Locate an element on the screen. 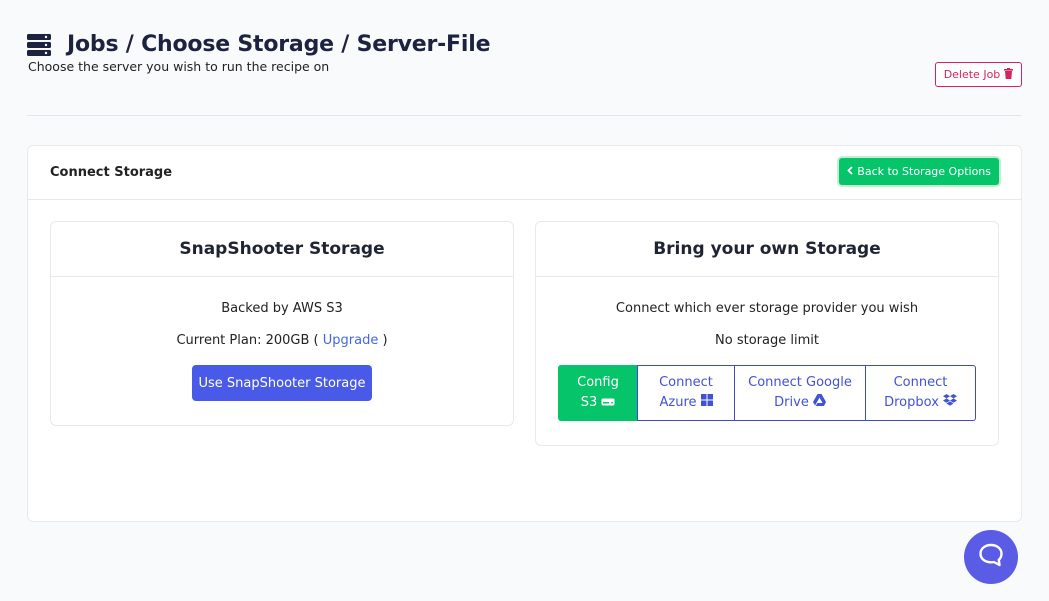 Image resolution: width=1049 pixels, height=601 pixels. chevron-left-icon is located at coordinates (850, 171).